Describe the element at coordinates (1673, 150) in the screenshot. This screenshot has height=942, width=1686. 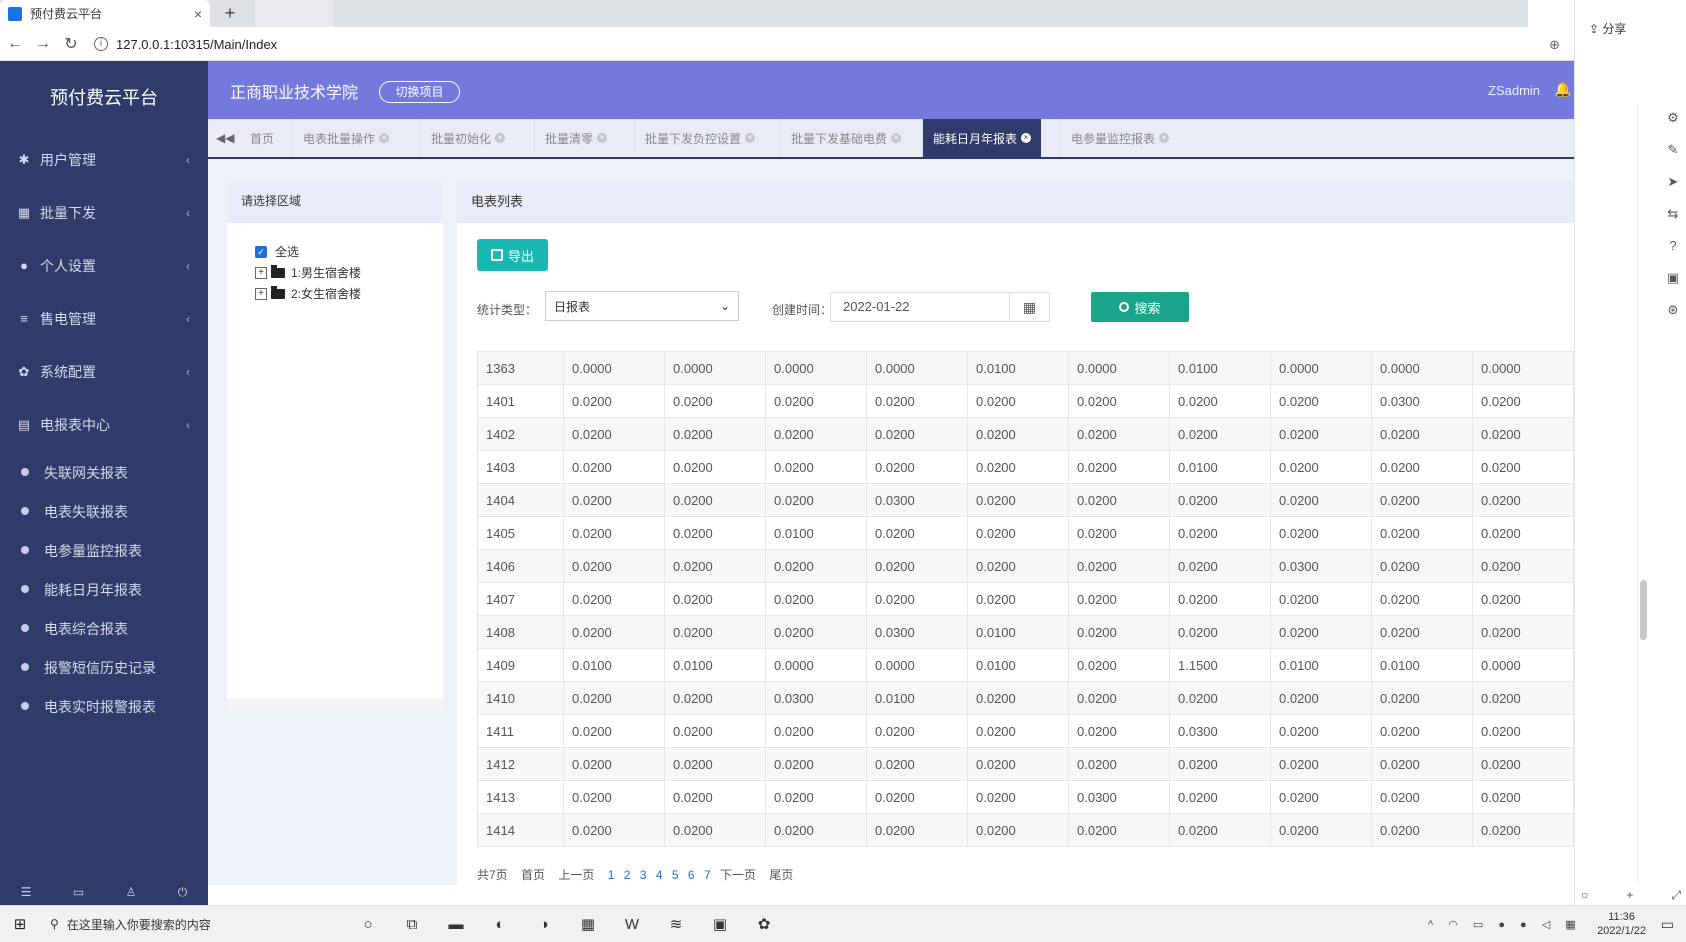
I see `pen-icon: ✎` at that location.